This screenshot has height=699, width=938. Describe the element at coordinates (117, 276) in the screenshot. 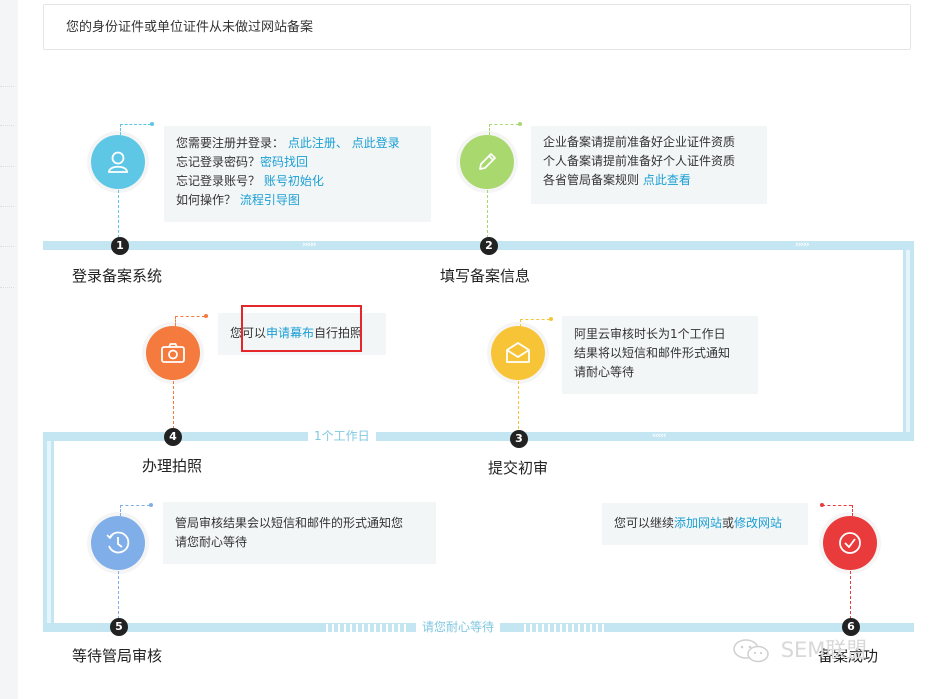

I see `step-1-title: 登录备案系统` at that location.